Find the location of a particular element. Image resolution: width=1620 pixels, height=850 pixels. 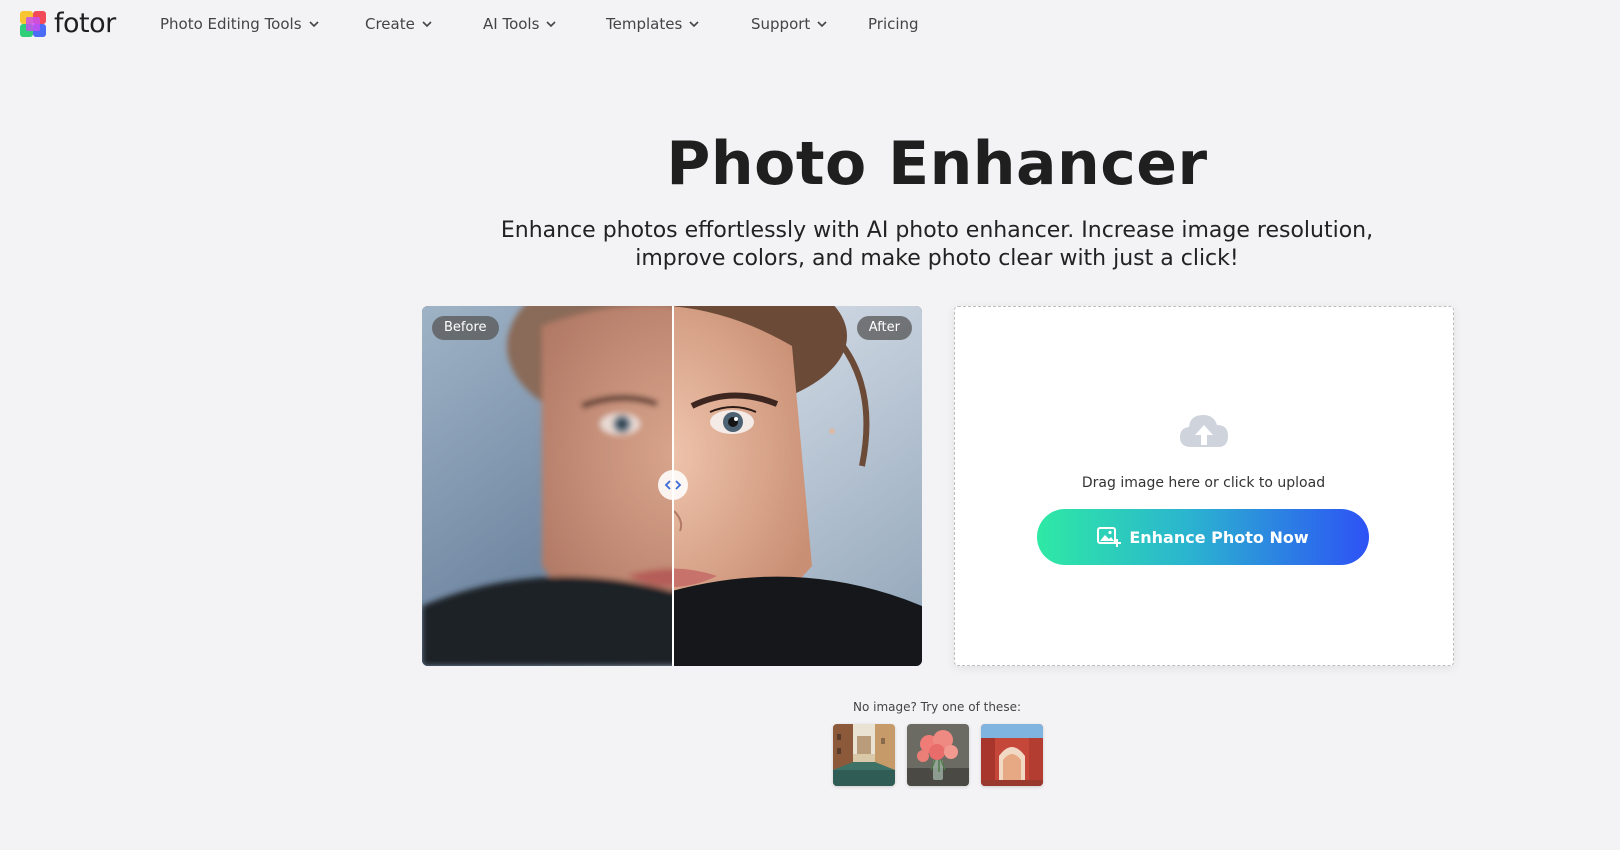

nav-item-label: Create is located at coordinates (390, 24).